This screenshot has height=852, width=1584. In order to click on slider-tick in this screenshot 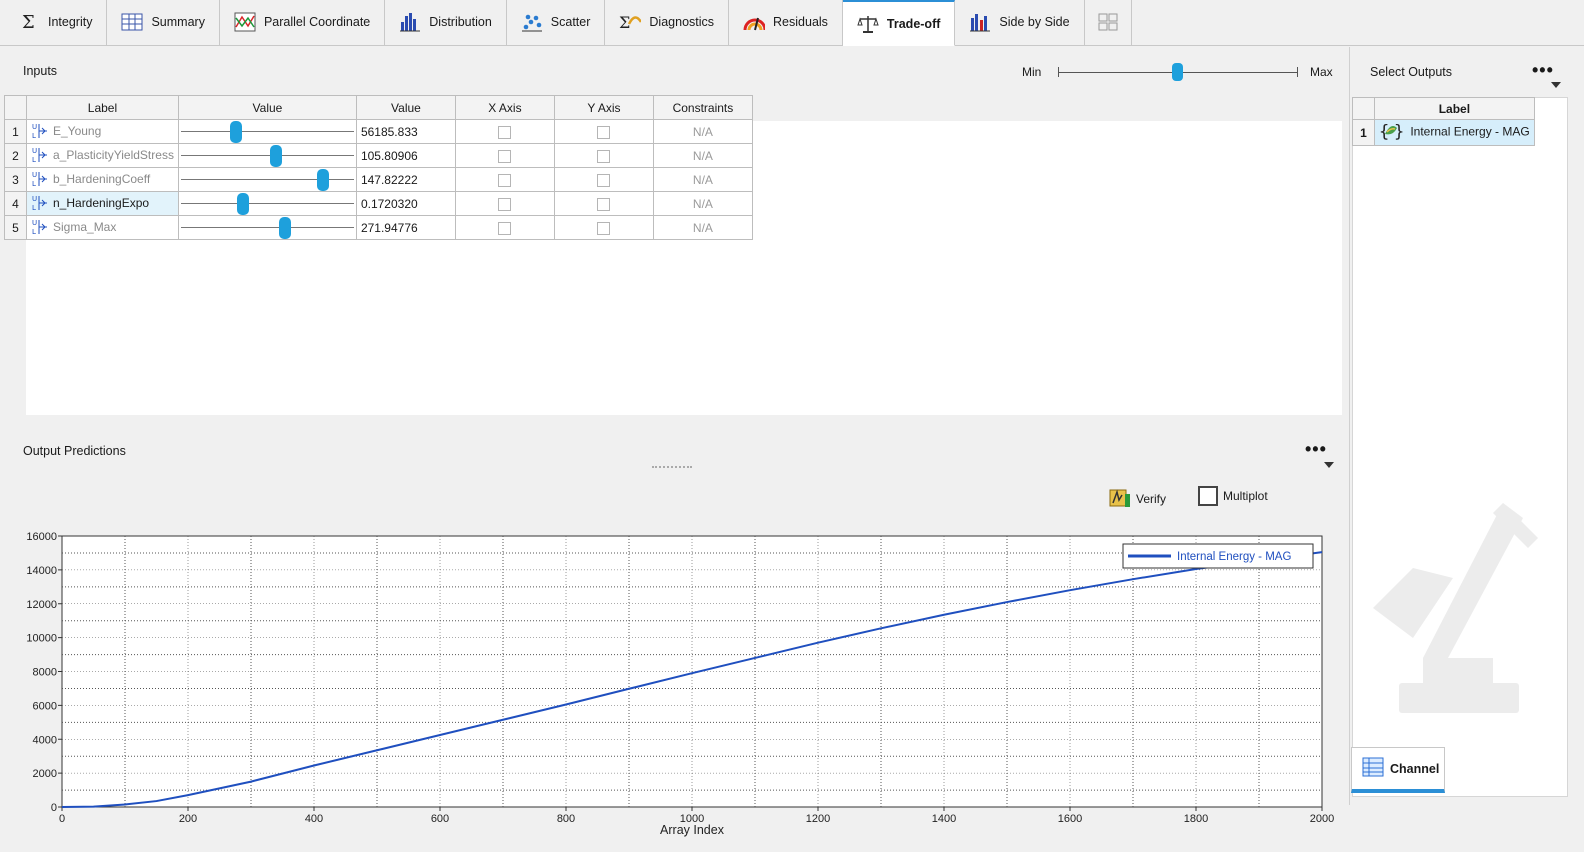, I will do `click(1058, 72)`.